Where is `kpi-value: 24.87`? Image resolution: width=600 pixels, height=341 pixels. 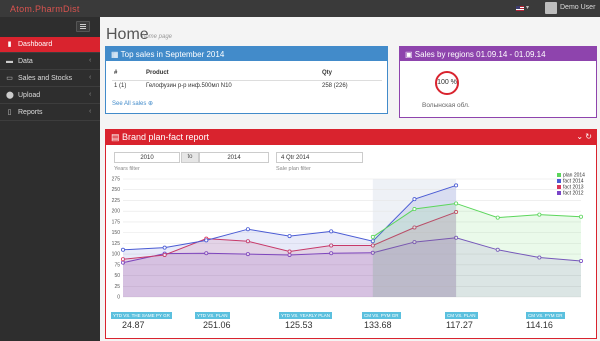
kpi-value: 24.87 is located at coordinates (133, 325).